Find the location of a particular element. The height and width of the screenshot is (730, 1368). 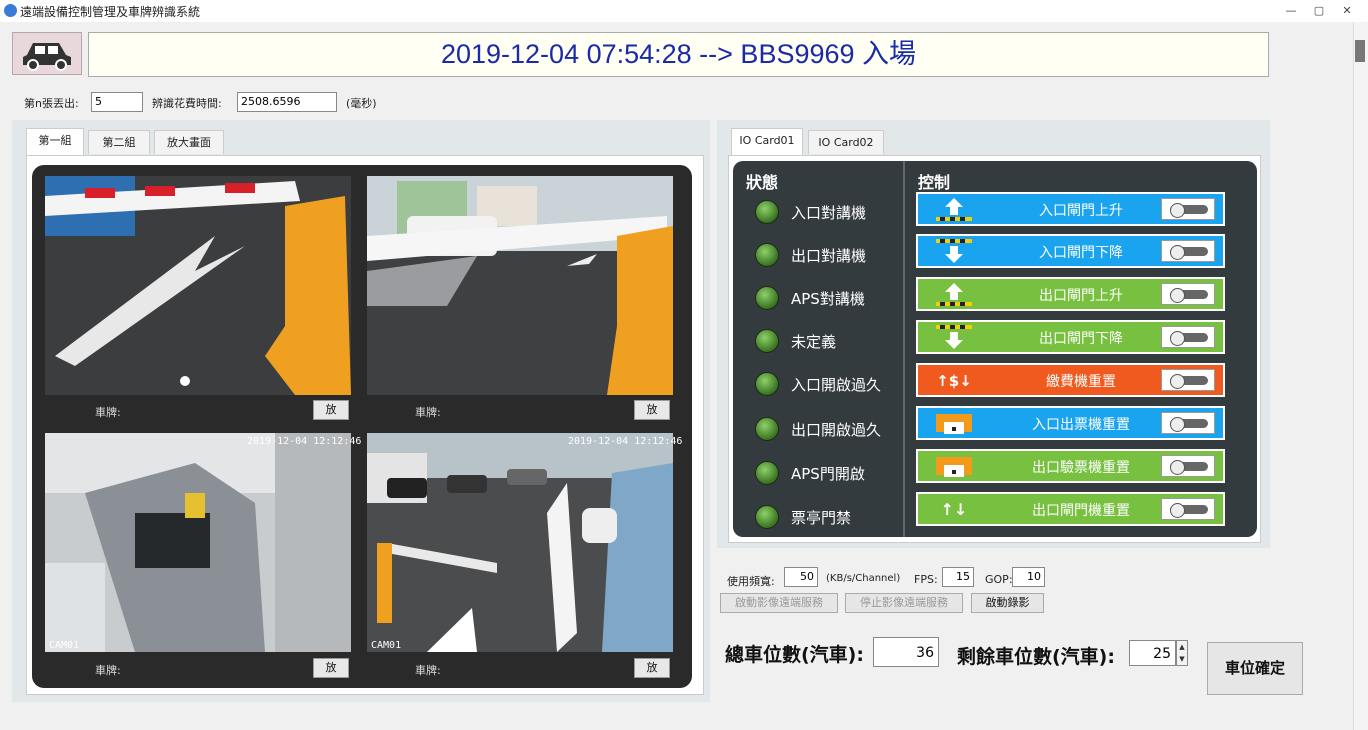

total-spaces-label: 總車位數(汽車): is located at coordinates (794, 655).